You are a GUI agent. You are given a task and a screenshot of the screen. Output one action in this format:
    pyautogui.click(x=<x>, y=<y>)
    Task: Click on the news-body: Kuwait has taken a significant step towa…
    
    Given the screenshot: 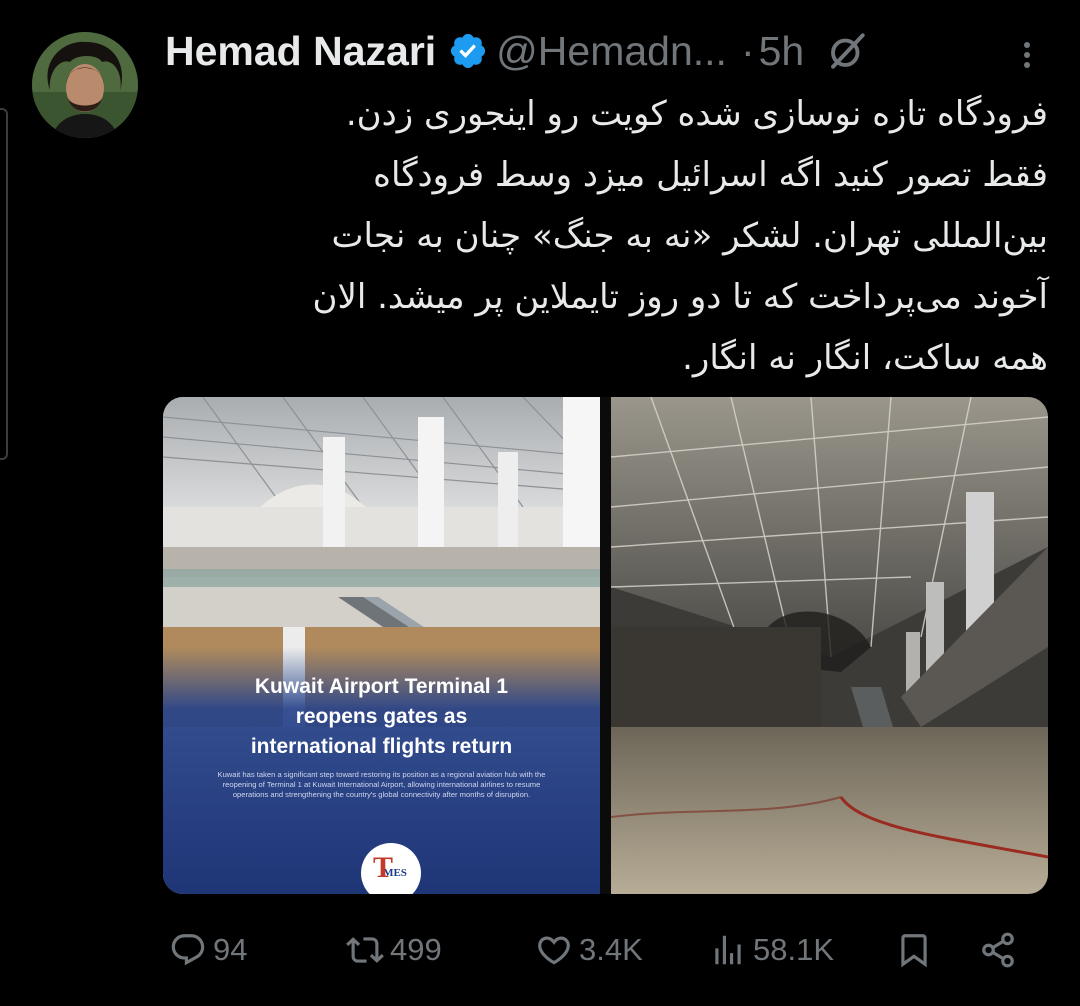 What is the action you would take?
    pyautogui.click(x=381, y=784)
    